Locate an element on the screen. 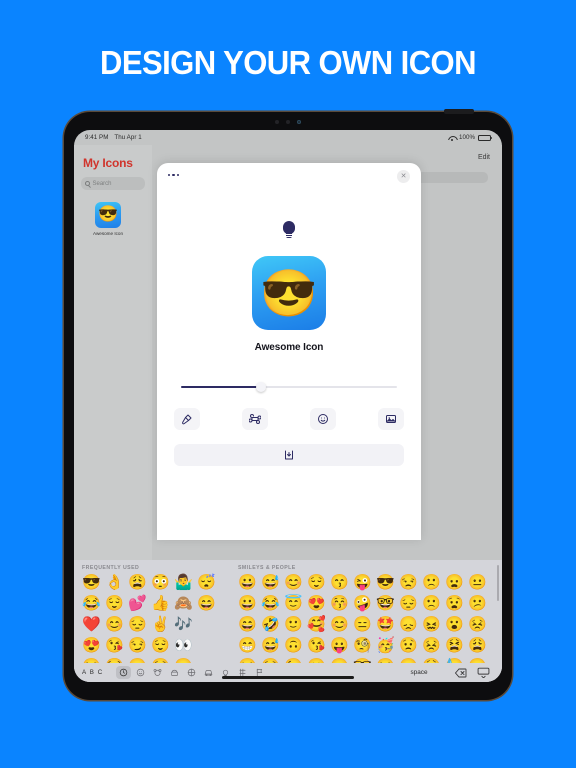  save-button is located at coordinates (289, 455).